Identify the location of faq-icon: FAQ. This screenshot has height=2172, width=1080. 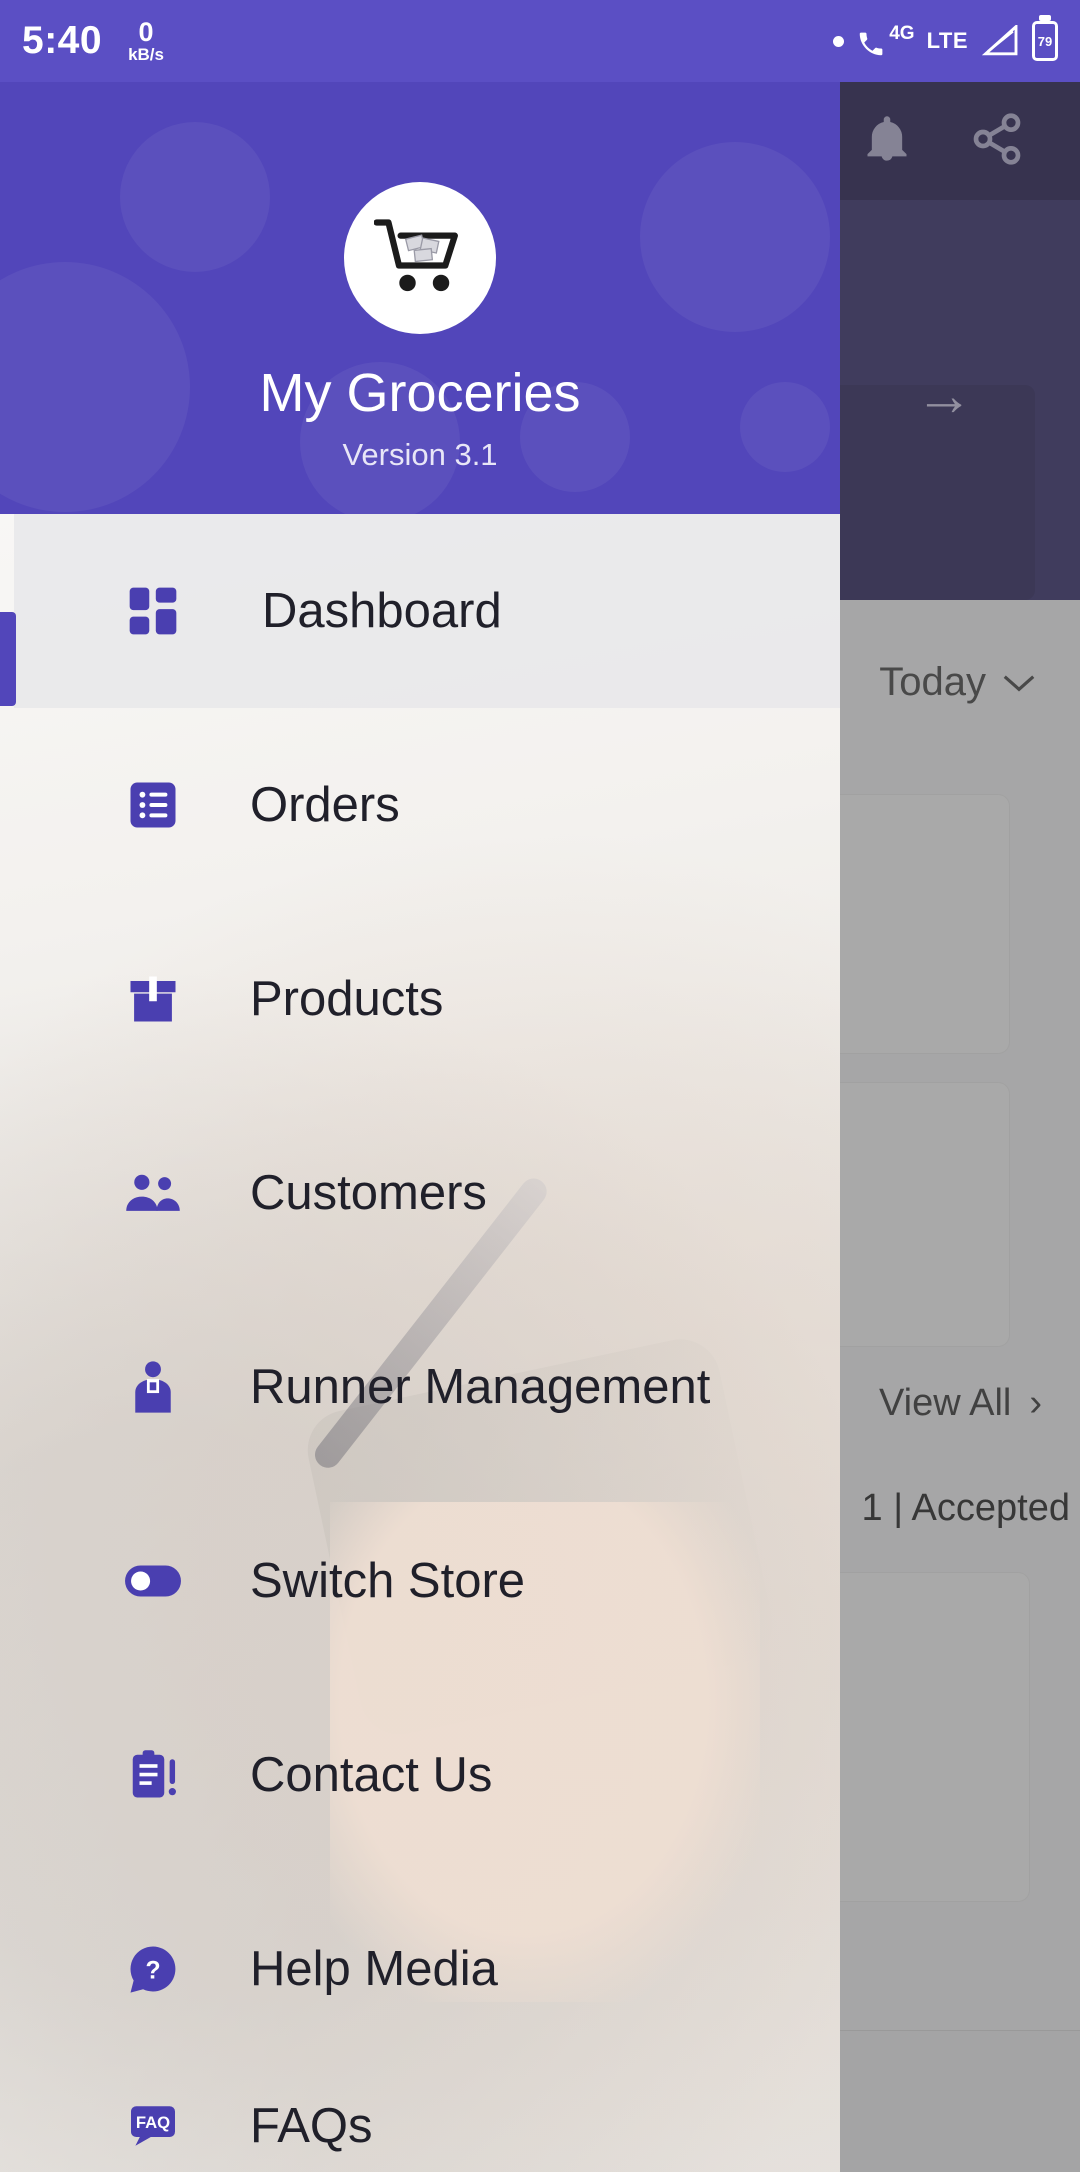
(153, 2126).